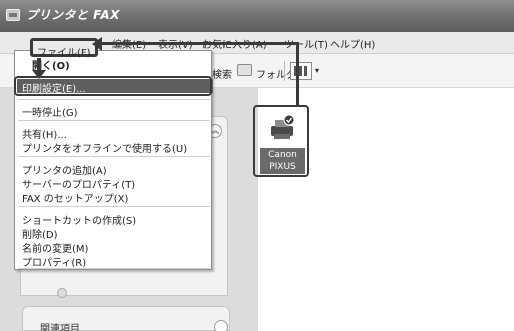 The width and height of the screenshot is (514, 331). What do you see at coordinates (301, 71) in the screenshot?
I see `views-icon` at bounding box center [301, 71].